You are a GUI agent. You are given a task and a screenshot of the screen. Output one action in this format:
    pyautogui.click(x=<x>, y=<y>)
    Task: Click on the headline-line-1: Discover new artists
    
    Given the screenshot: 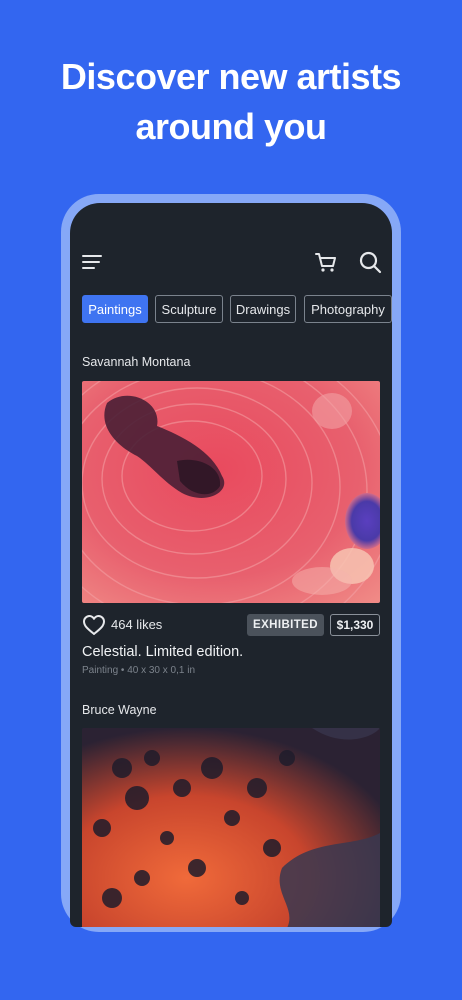 What is the action you would take?
    pyautogui.click(x=231, y=76)
    